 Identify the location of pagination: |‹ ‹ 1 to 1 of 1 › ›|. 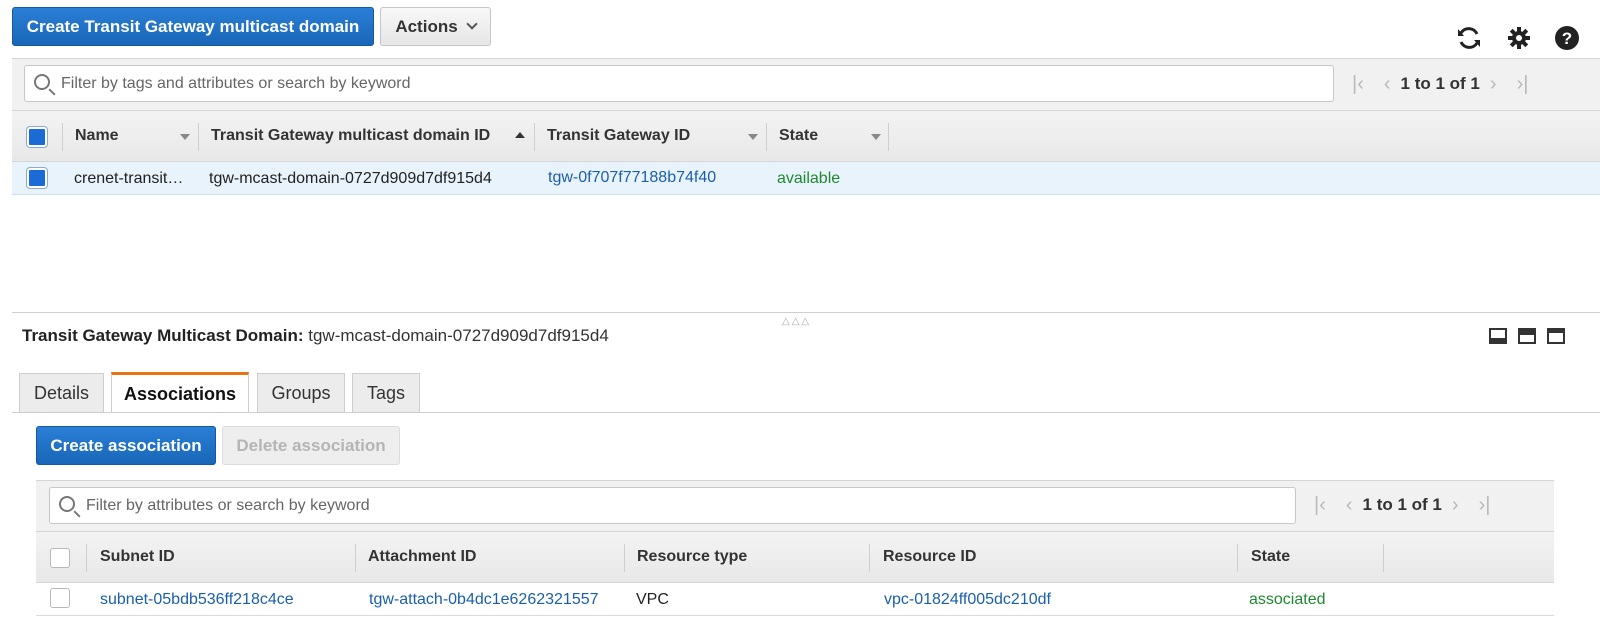
(1440, 84).